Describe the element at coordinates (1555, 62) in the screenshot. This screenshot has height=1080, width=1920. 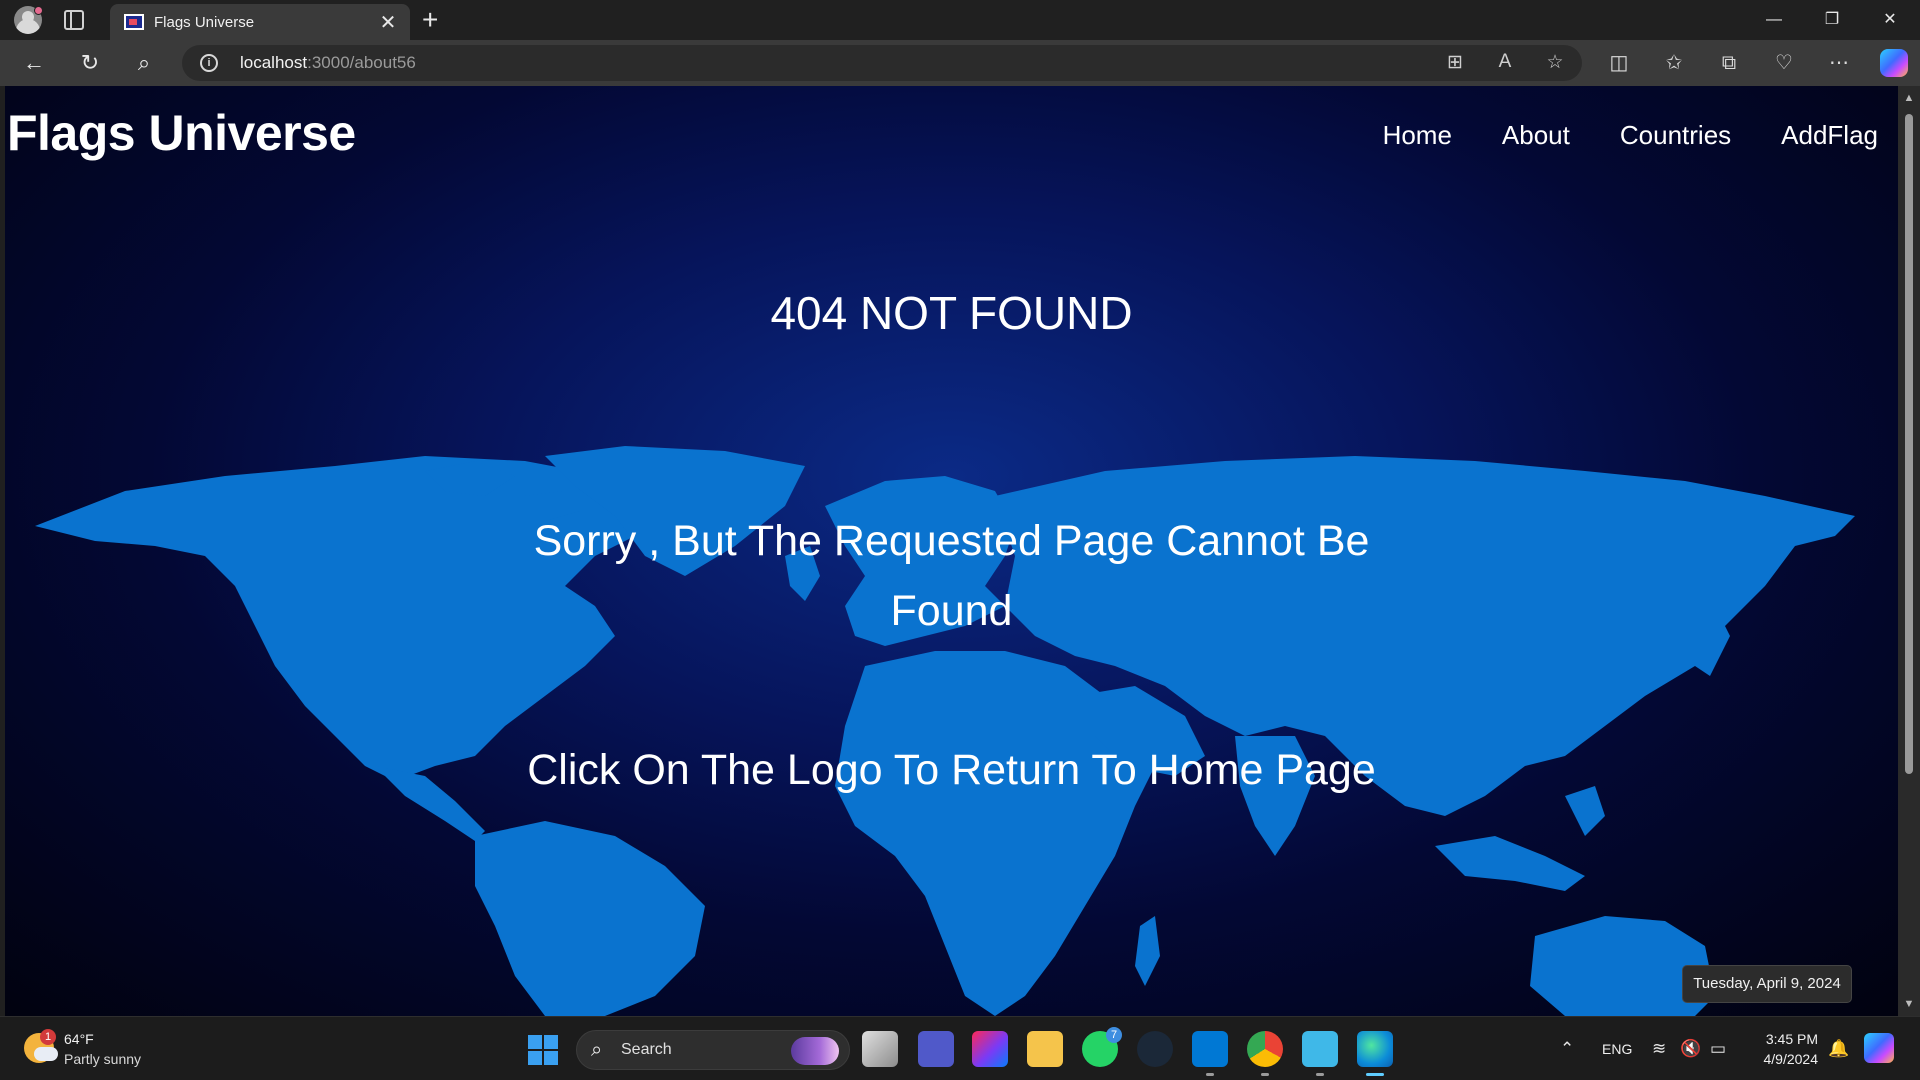
I see `favorite-star-icon: ☆` at that location.